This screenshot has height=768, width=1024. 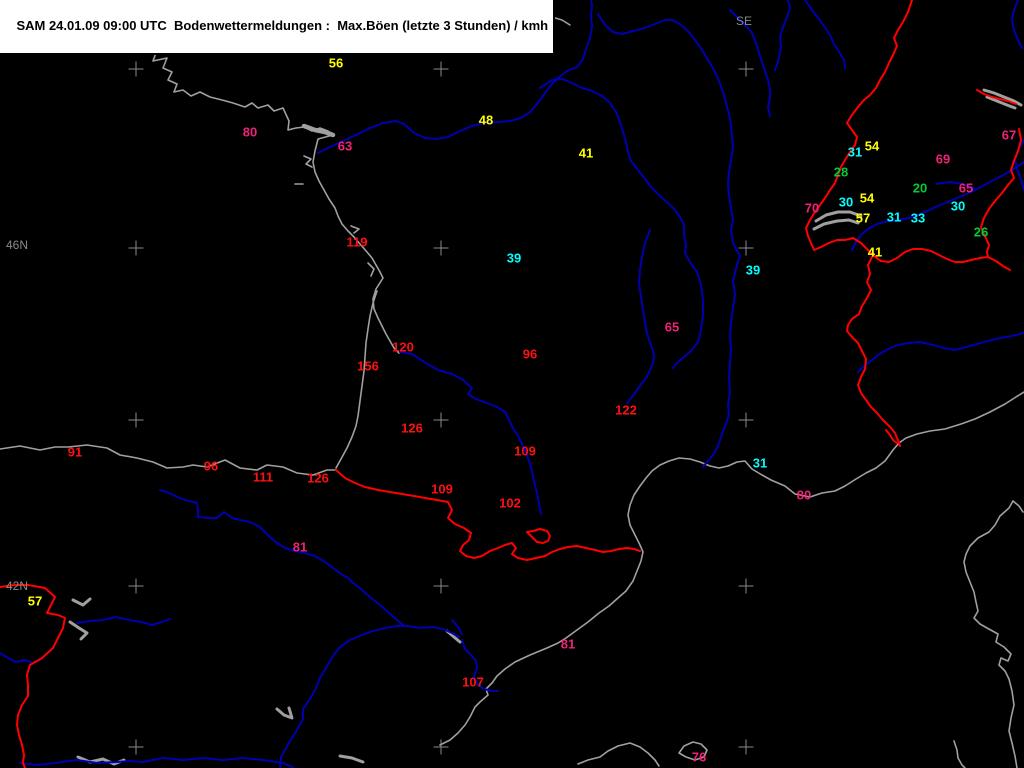 I want to click on station-gust-value: 26, so click(x=981, y=232).